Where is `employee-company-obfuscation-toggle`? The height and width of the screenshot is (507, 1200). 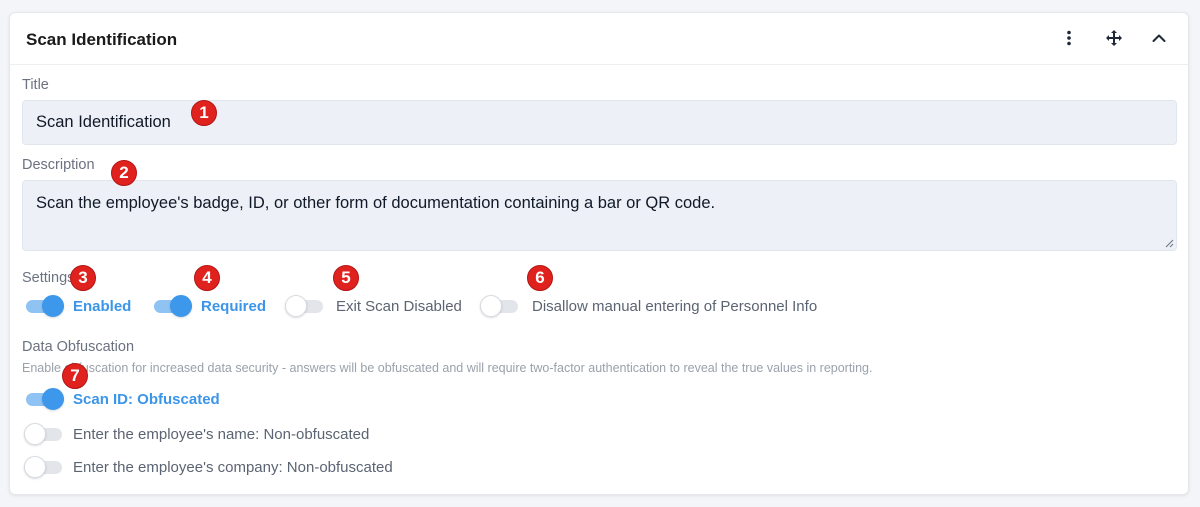
employee-company-obfuscation-toggle is located at coordinates (44, 467).